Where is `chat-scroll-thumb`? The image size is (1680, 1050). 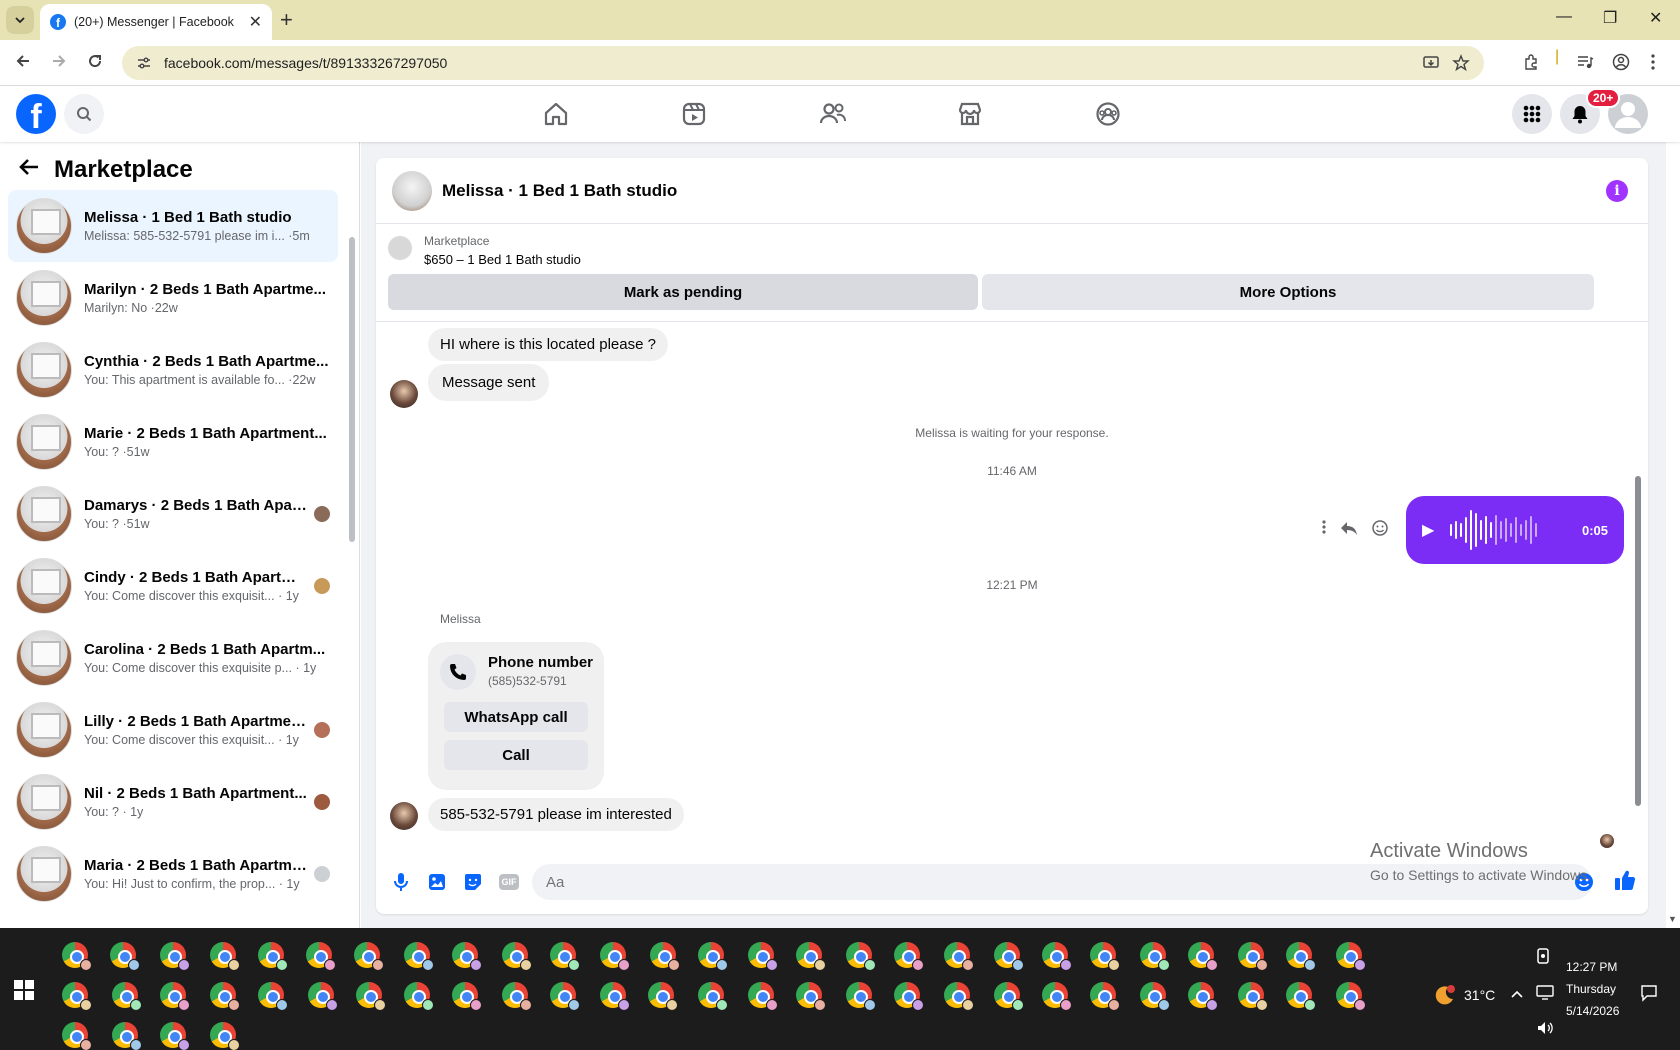 chat-scroll-thumb is located at coordinates (1638, 641).